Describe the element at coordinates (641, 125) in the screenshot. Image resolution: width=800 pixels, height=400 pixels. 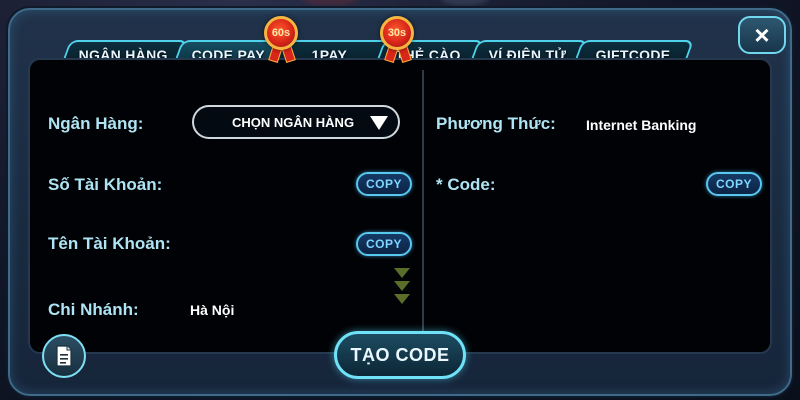
I see `method-value: Internet Banking` at that location.